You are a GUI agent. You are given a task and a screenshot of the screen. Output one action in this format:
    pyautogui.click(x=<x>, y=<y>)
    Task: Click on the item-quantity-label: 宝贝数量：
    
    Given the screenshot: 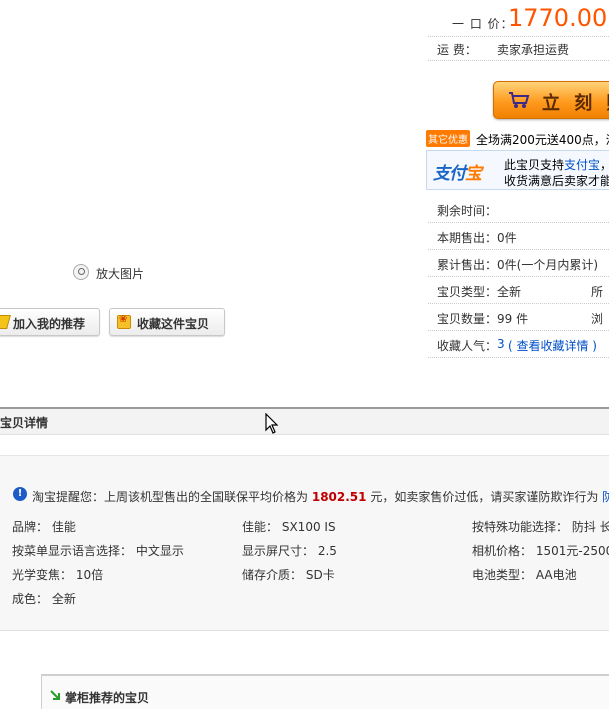 What is the action you would take?
    pyautogui.click(x=467, y=319)
    